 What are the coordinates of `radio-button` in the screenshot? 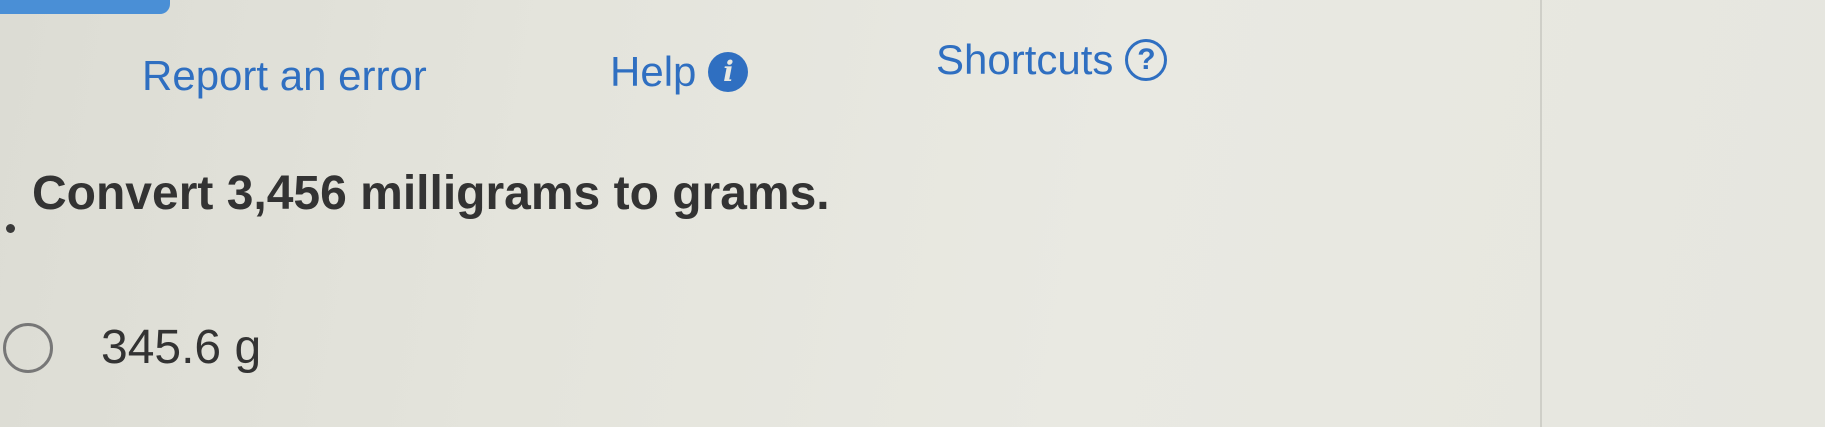 It's located at (28, 347).